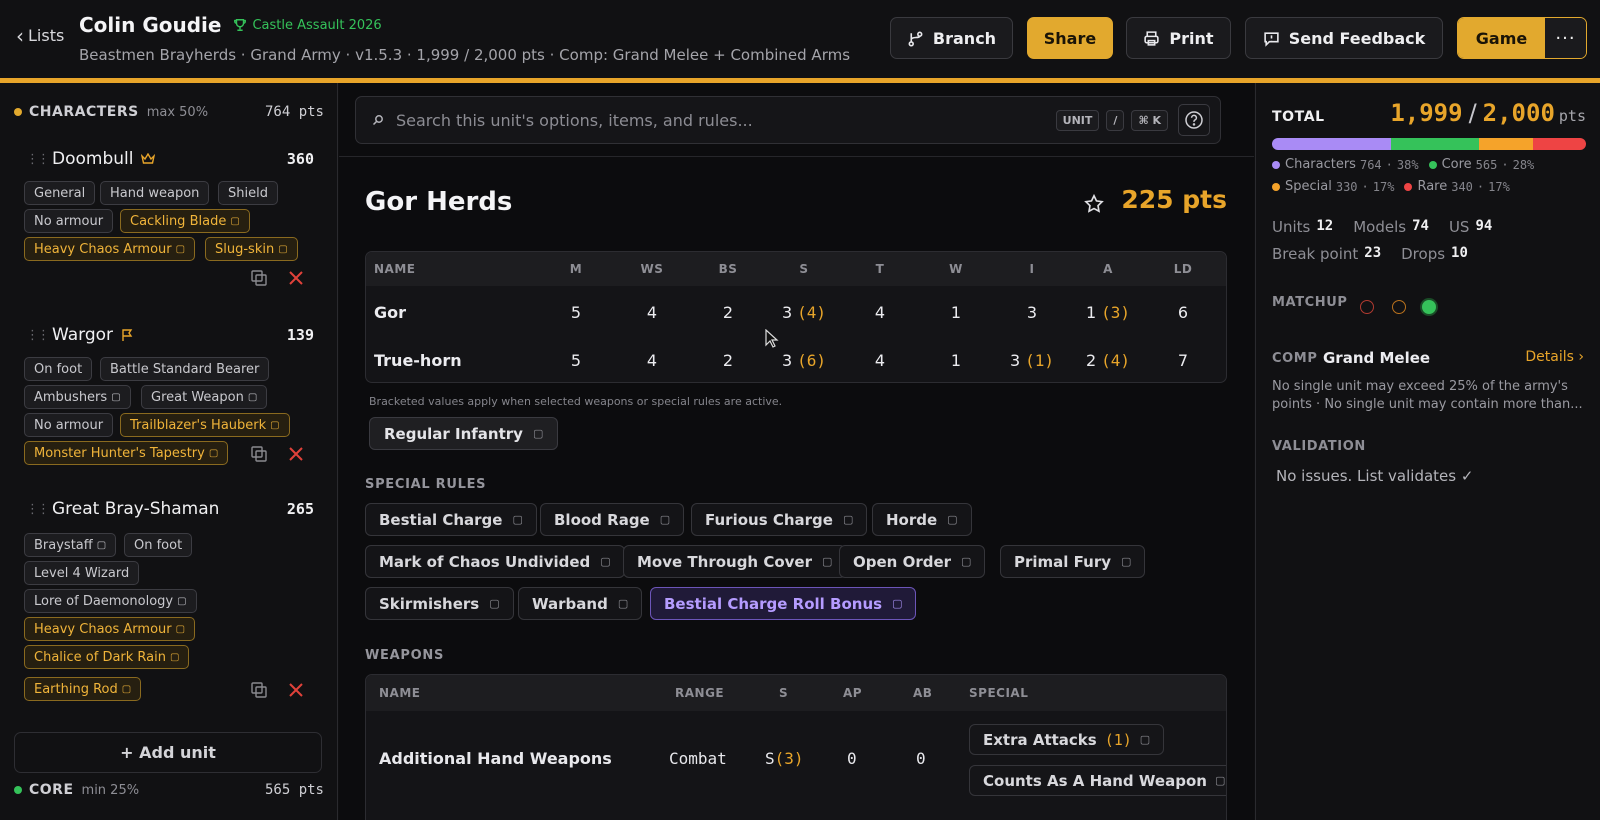 The width and height of the screenshot is (1600, 820). Describe the element at coordinates (1375, 476) in the screenshot. I see `validation-status: No issues. List validates ✓` at that location.